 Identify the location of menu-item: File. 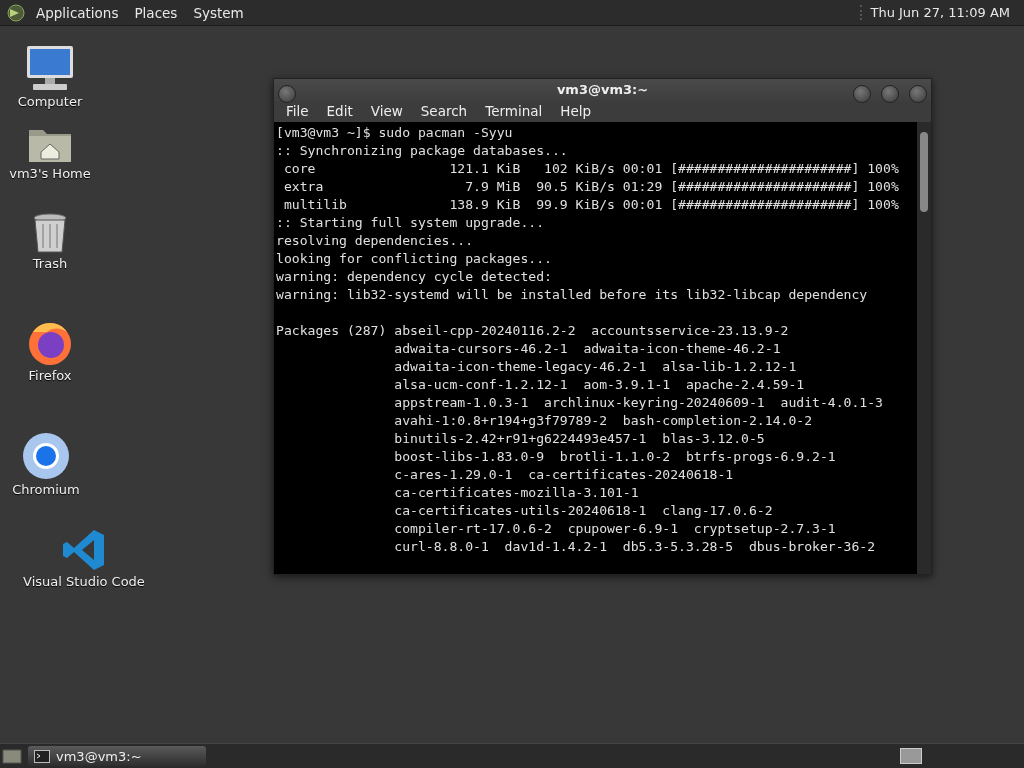
(297, 111).